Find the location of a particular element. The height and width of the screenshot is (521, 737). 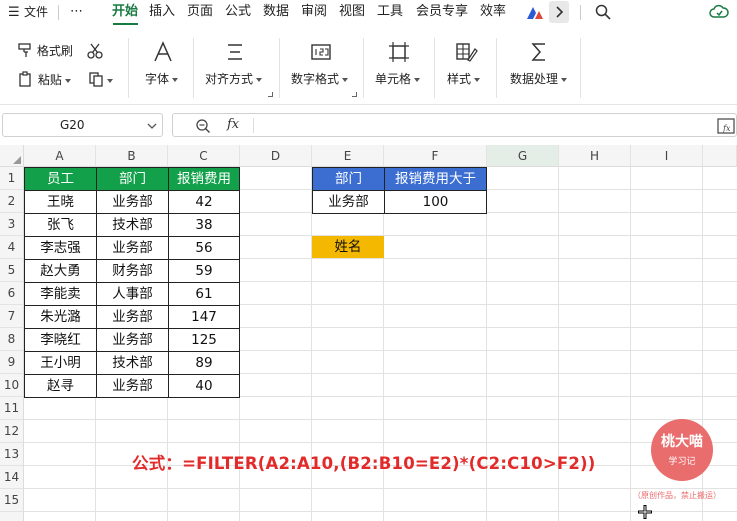

row-header: 10 is located at coordinates (12, 385).